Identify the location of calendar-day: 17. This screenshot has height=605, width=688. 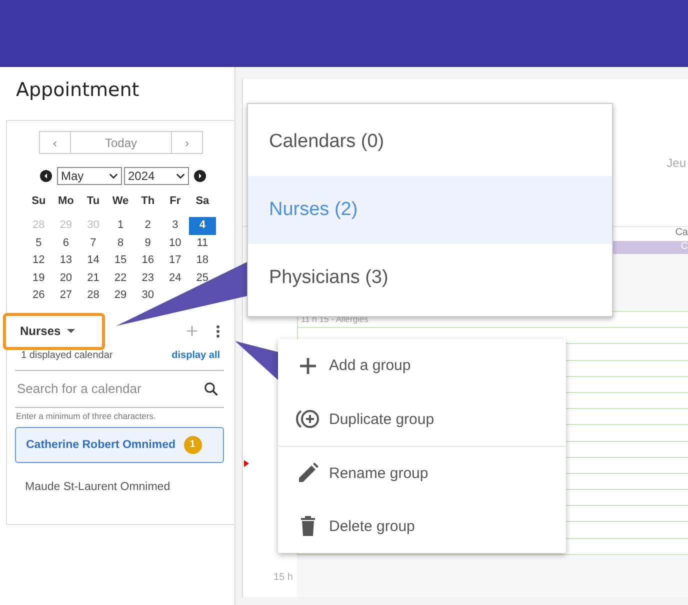
(175, 261).